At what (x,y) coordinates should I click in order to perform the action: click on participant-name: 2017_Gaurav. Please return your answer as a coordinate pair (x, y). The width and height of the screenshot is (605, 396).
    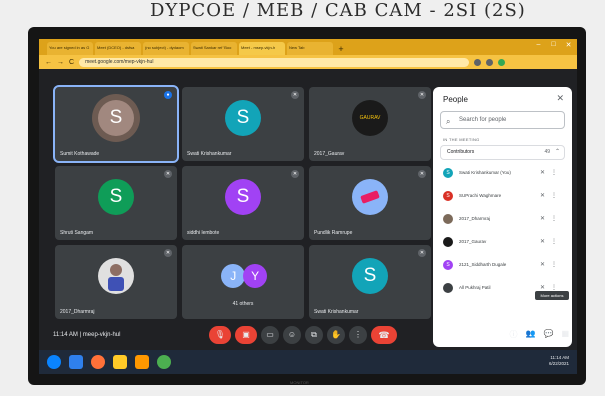
    Looking at the image, I should click on (329, 154).